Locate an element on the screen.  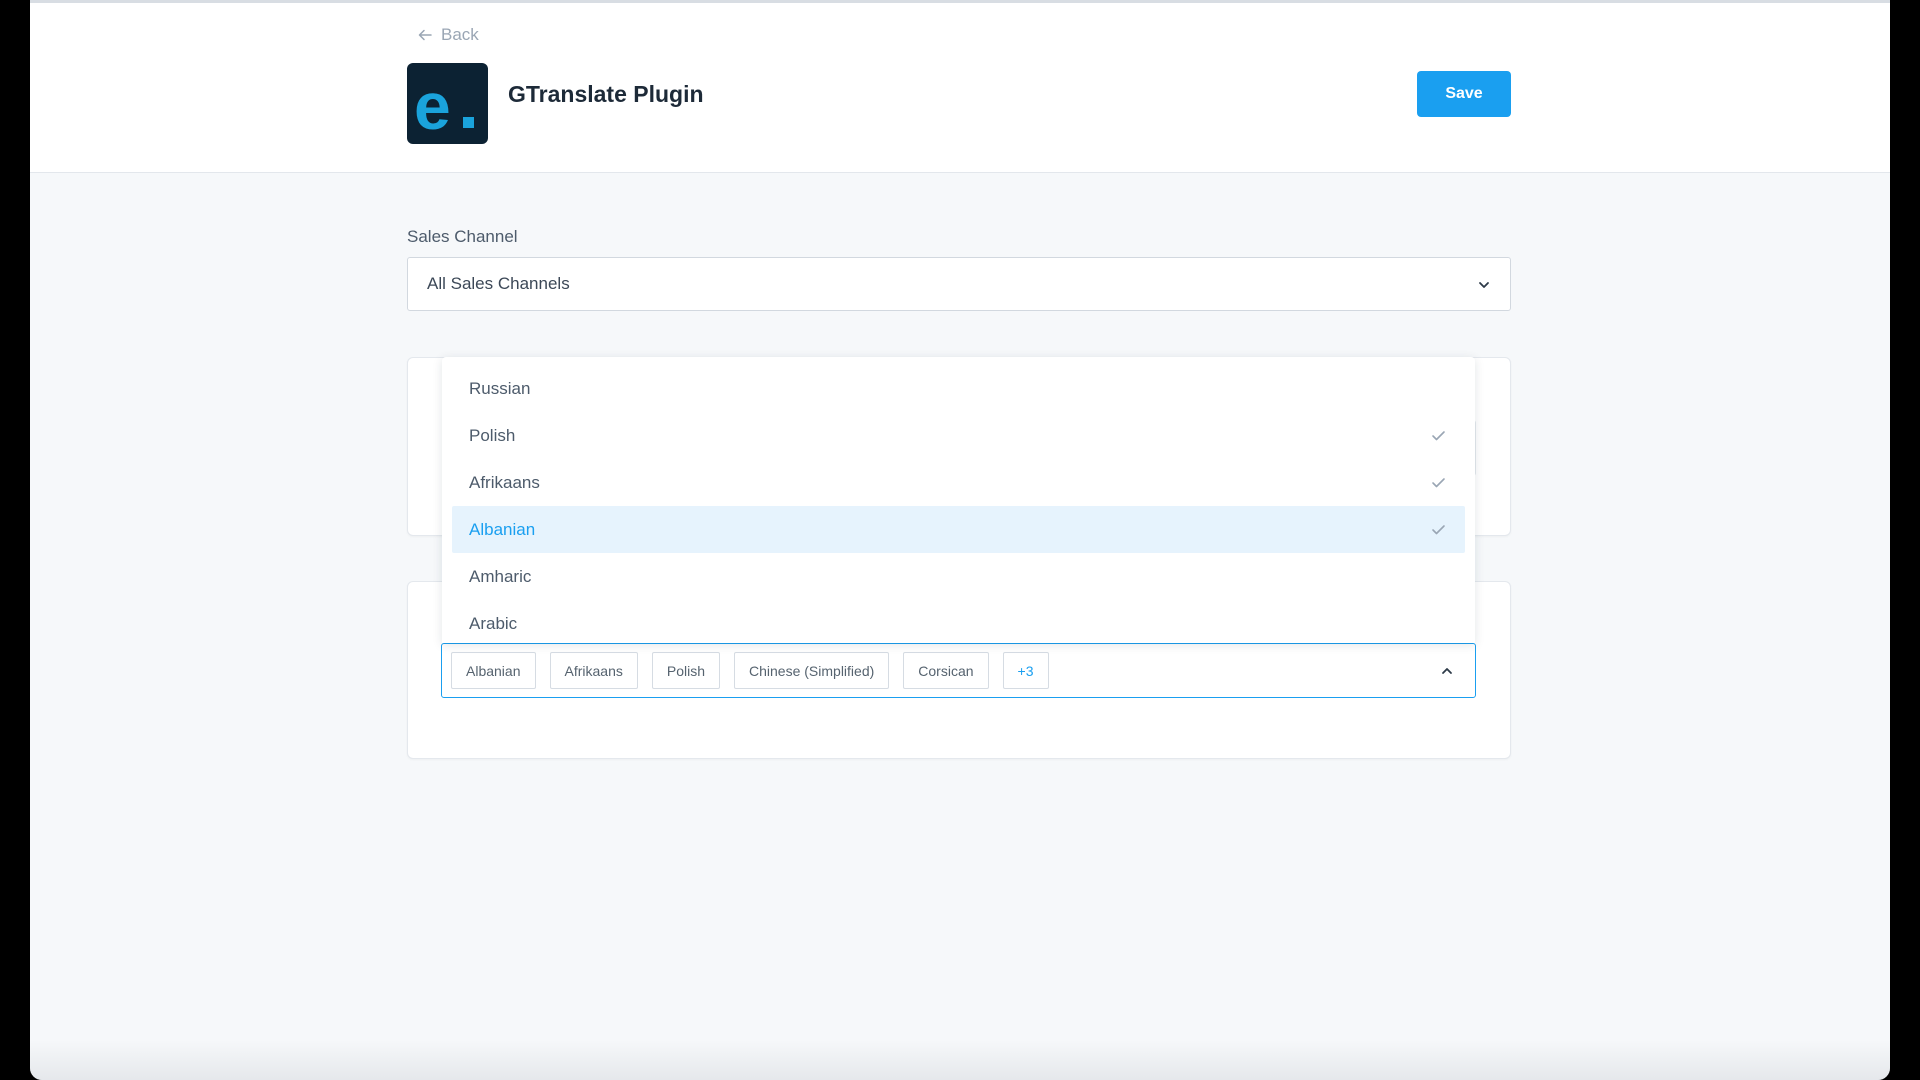
language-option: Arabic is located at coordinates (958, 621).